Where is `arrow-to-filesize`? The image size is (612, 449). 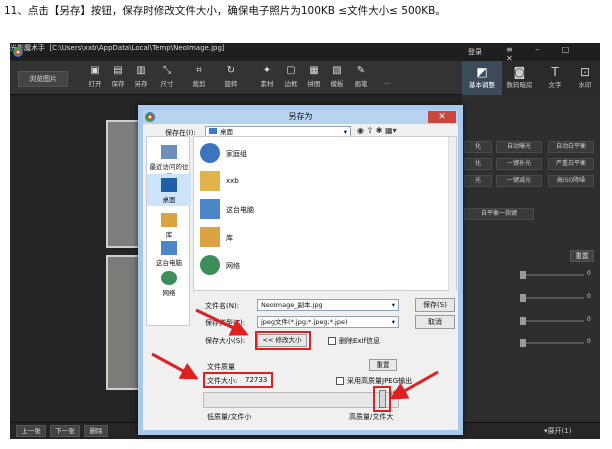 arrow-to-filesize is located at coordinates (175, 366).